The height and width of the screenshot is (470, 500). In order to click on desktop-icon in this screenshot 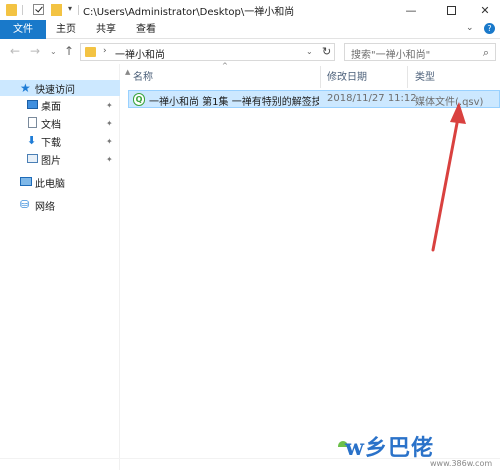, I will do `click(32, 104)`.